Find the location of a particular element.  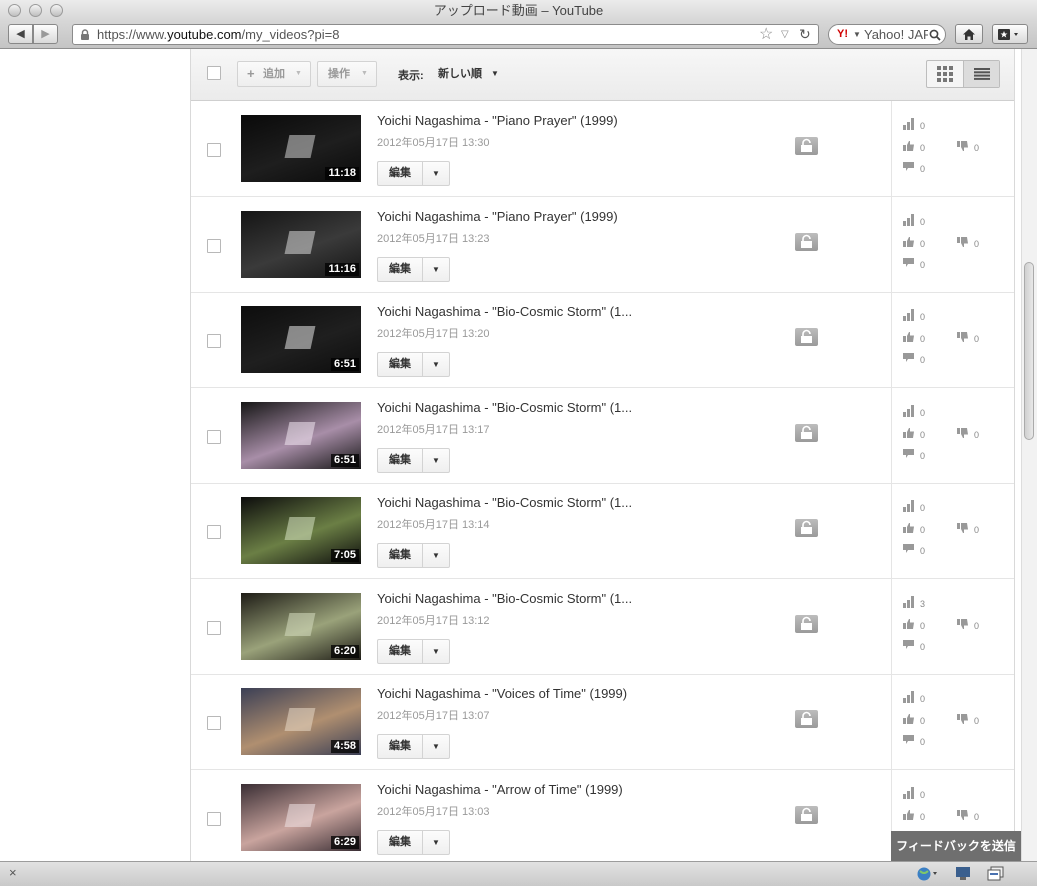

video-thumbnail: 11:18 is located at coordinates (301, 148).